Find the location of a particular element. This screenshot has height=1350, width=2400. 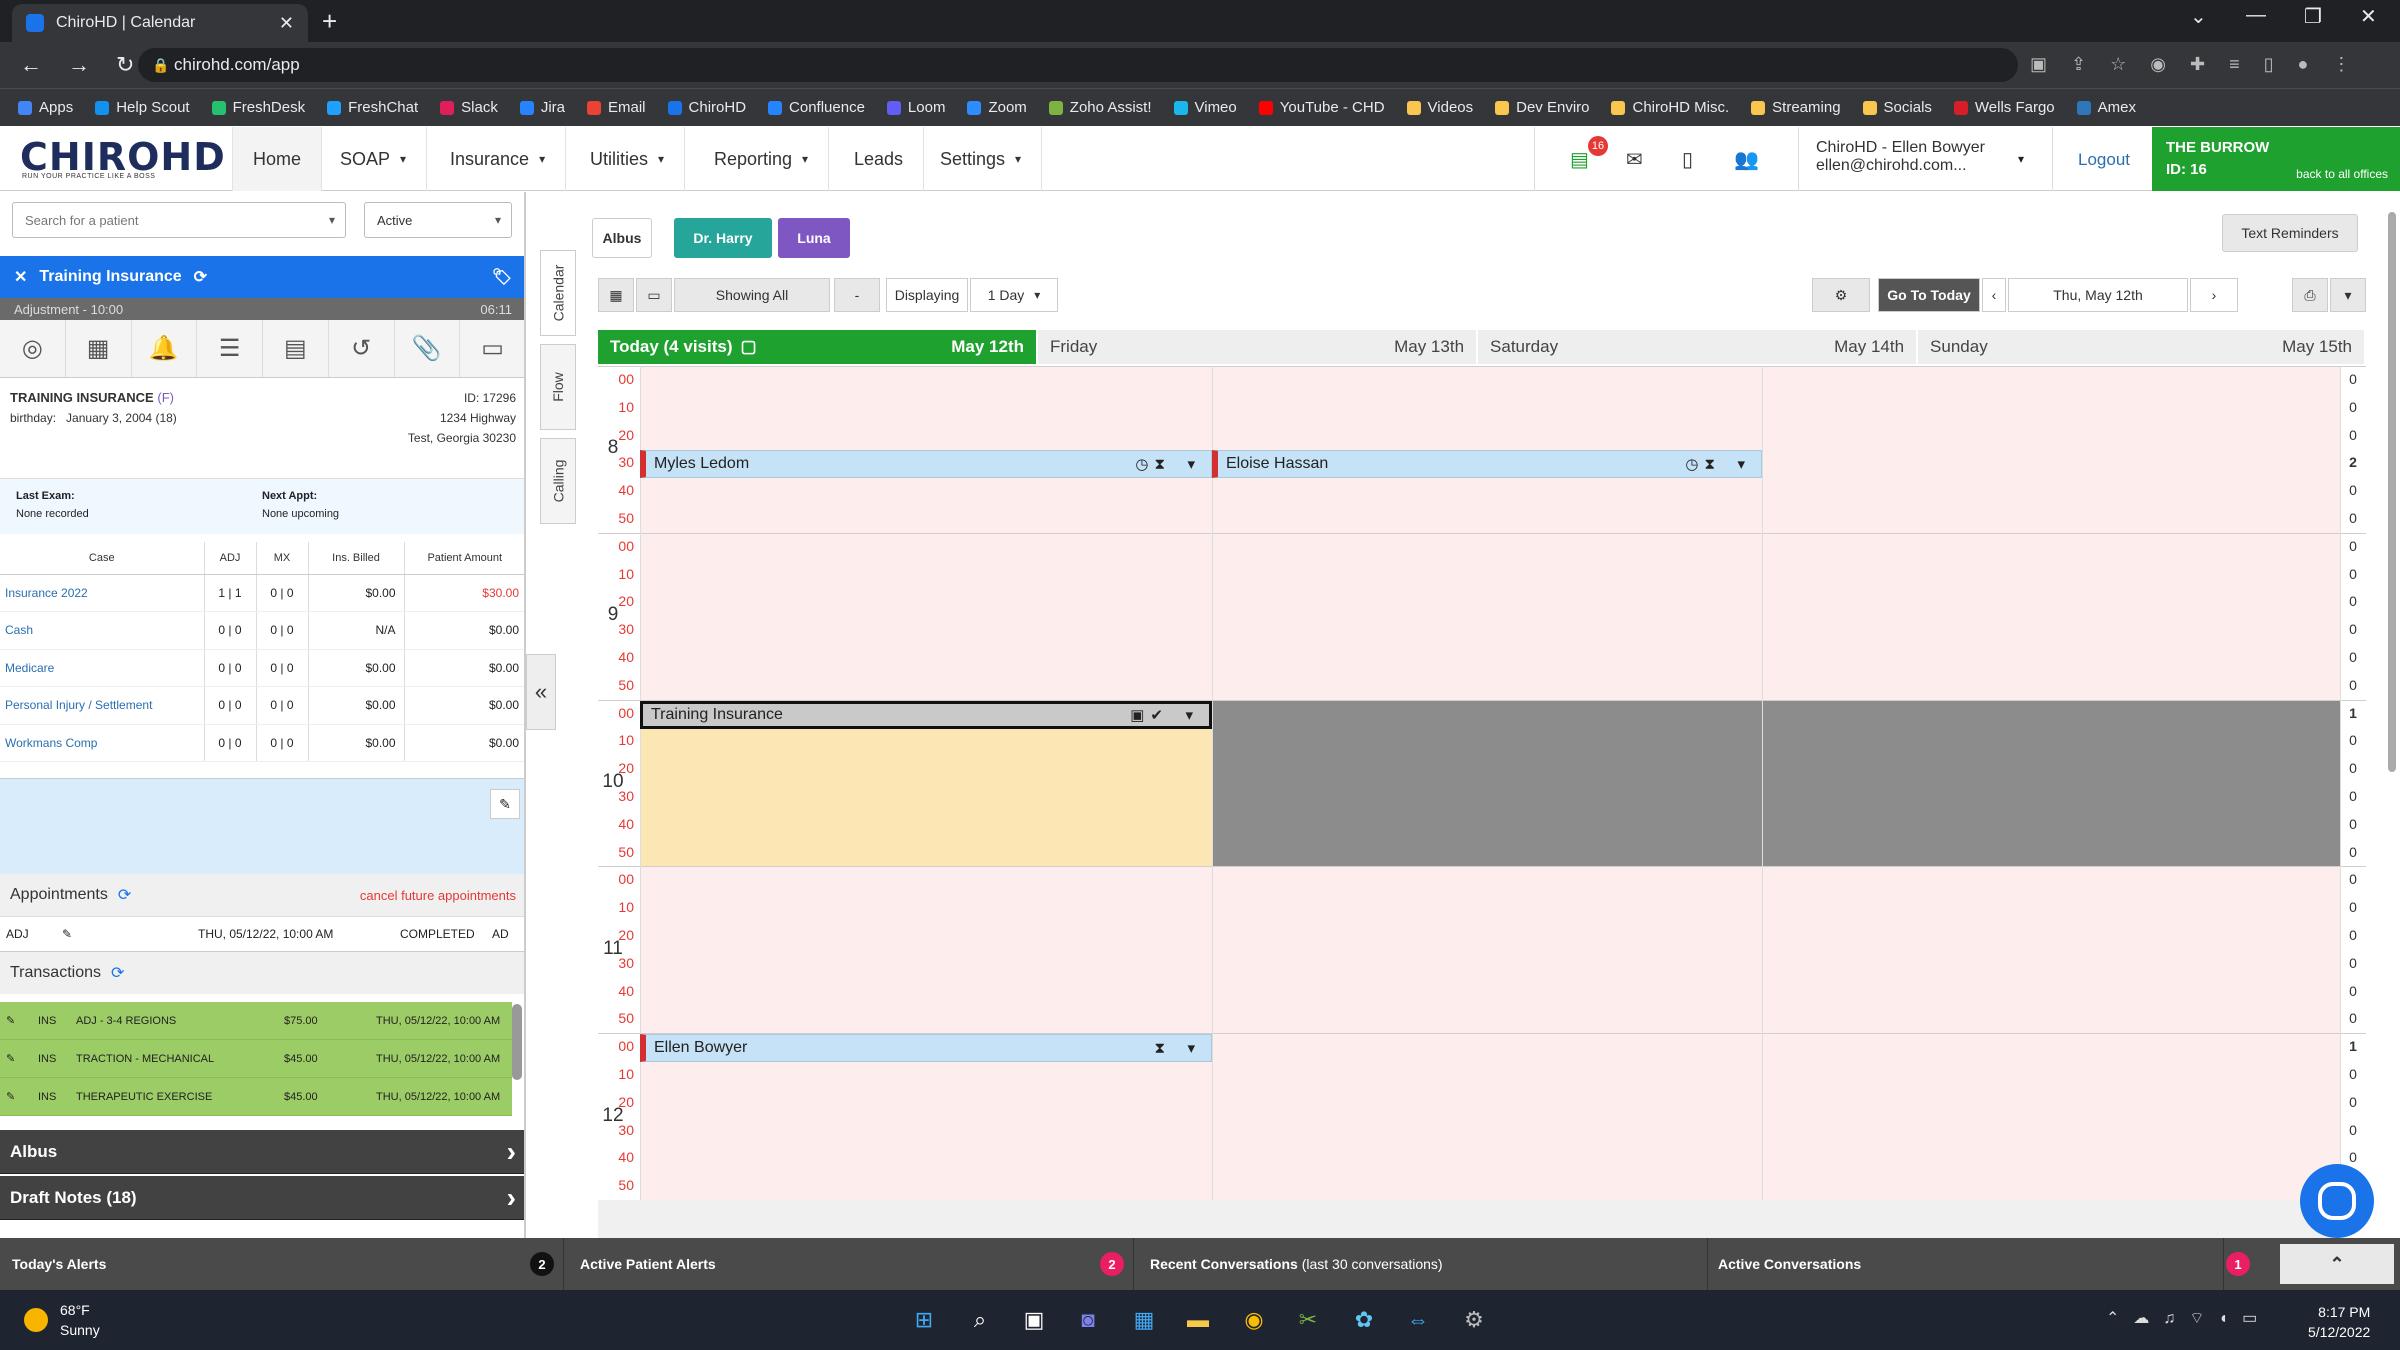

showing-all-button: Showing All is located at coordinates (752, 295).